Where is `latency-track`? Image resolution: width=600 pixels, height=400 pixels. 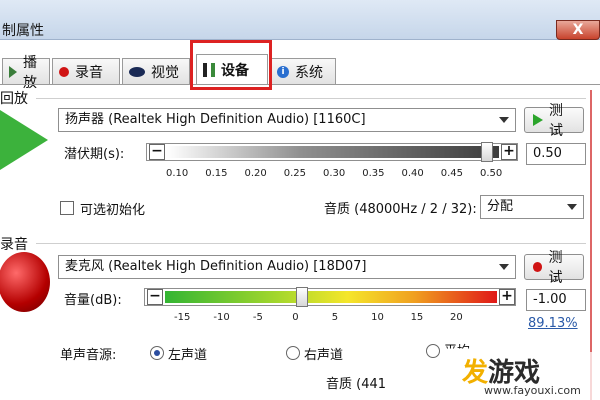
latency-track is located at coordinates (333, 152).